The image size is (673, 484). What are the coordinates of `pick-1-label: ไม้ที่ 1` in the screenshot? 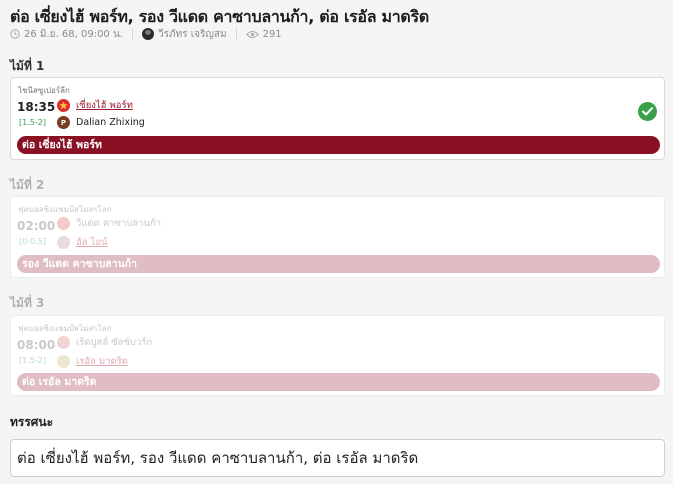 It's located at (27, 66).